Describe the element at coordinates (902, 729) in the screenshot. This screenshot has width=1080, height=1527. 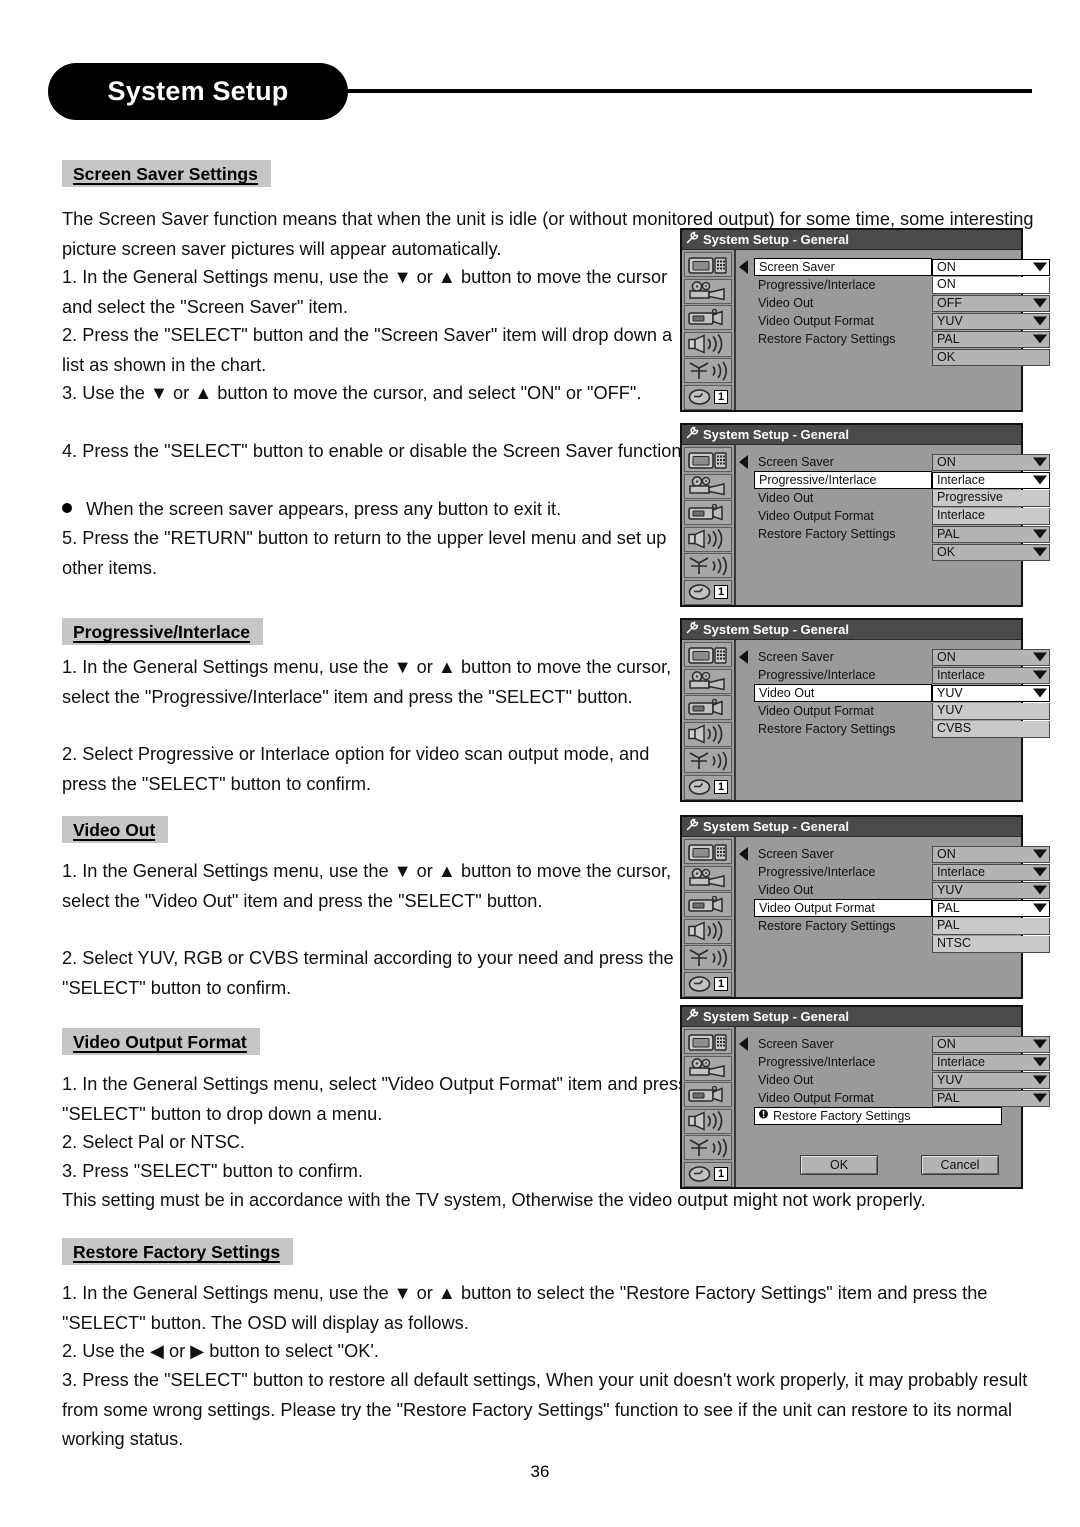
I see `osd-menu-row: Restore Factory Settings CVBS` at that location.